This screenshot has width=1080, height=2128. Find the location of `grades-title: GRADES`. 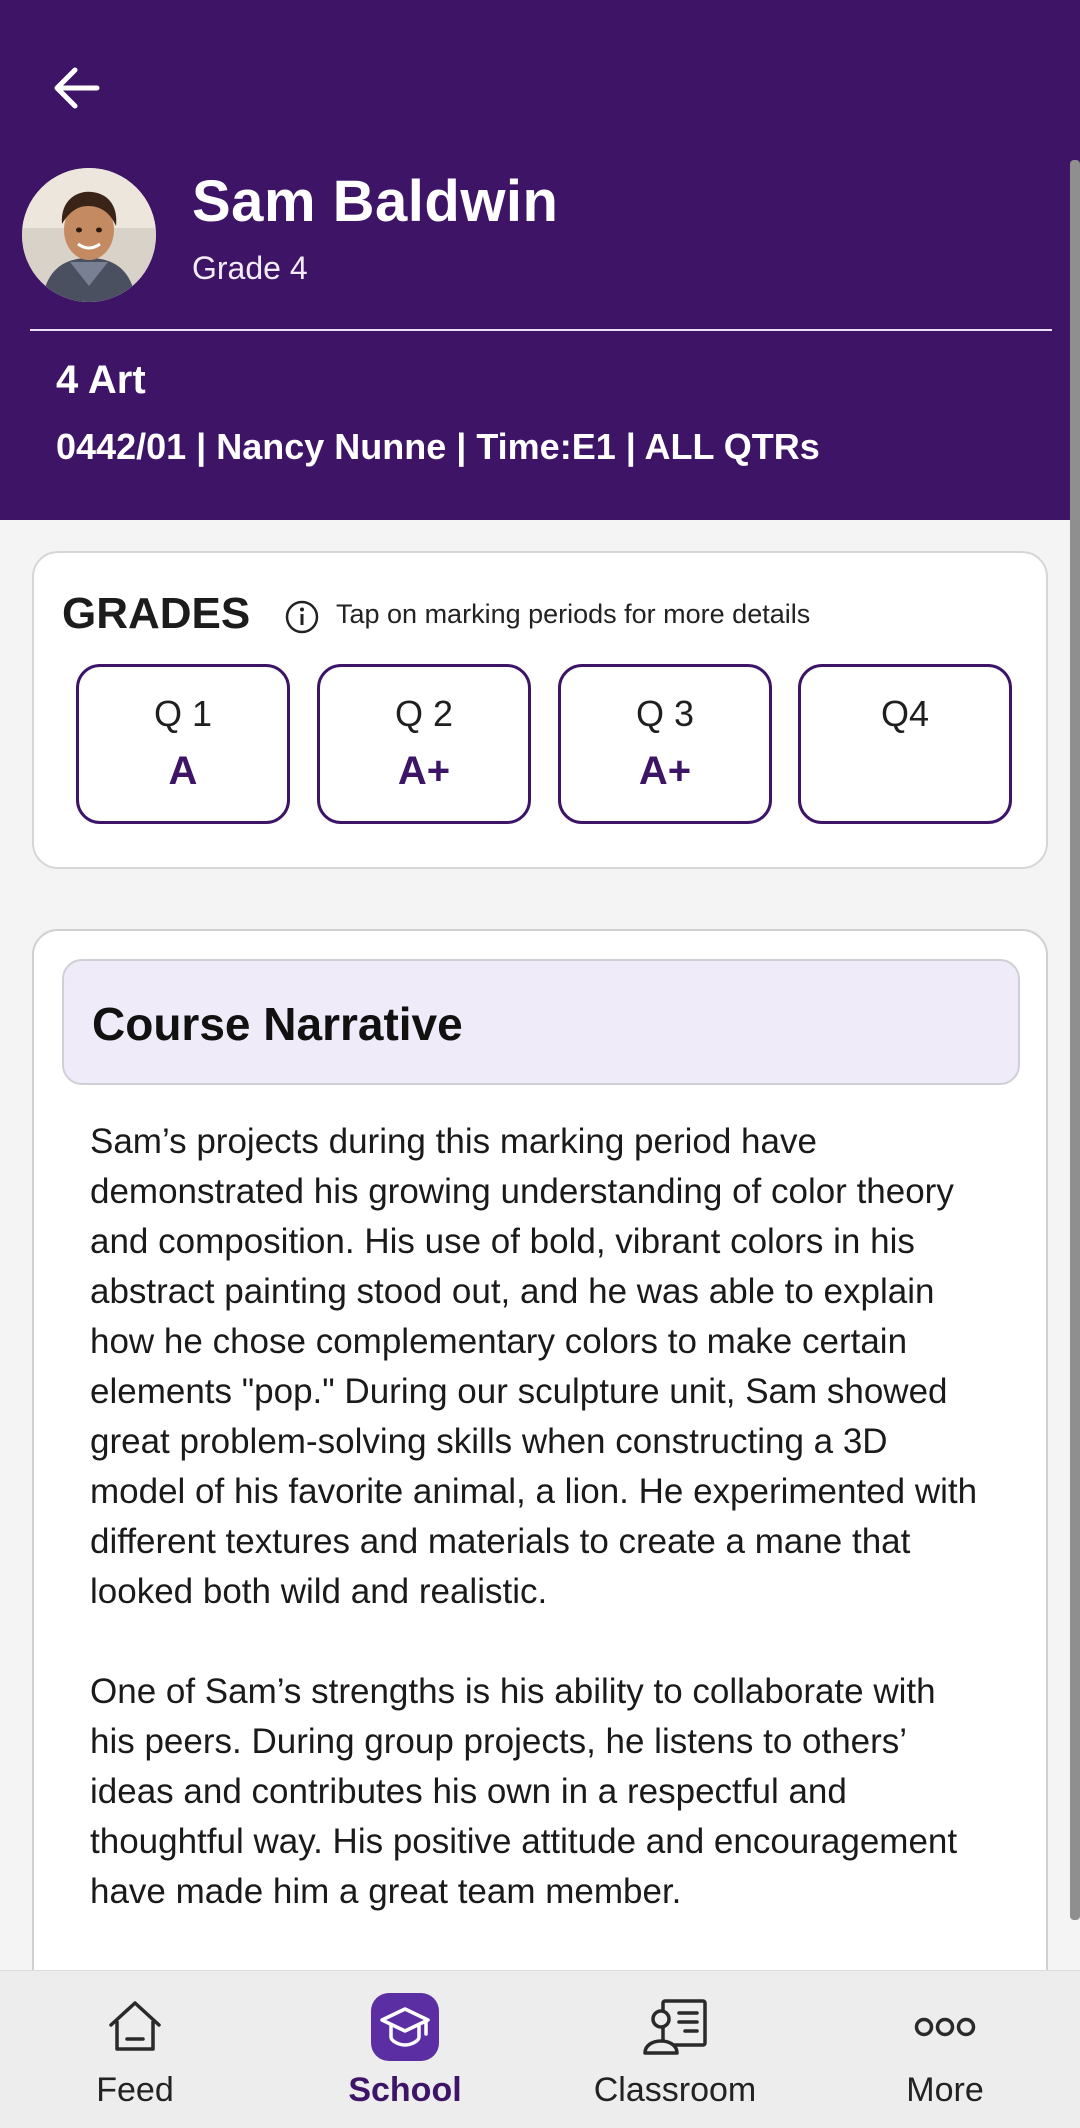

grades-title: GRADES is located at coordinates (156, 613).